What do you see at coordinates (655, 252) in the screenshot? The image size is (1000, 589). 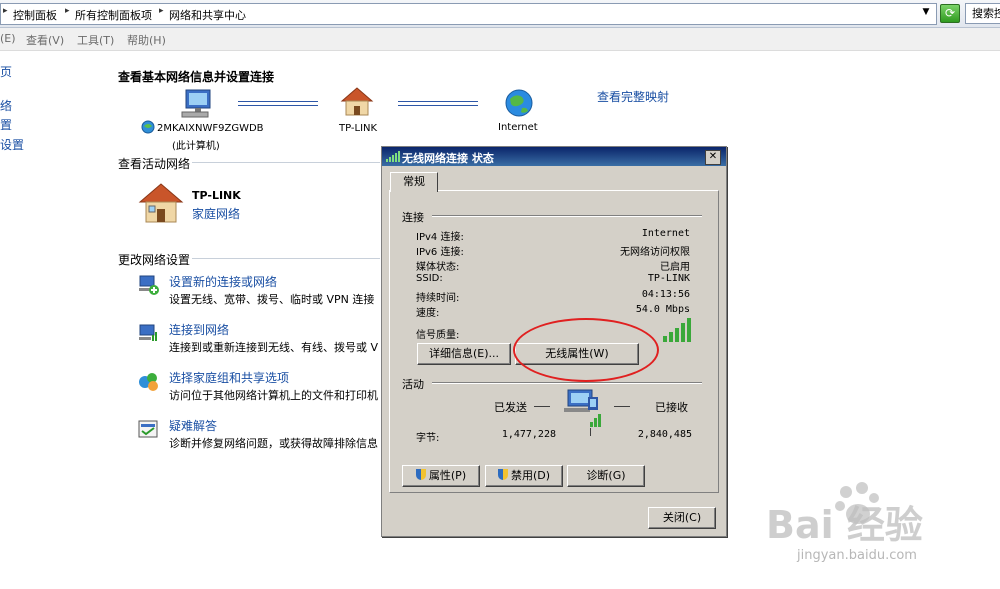 I see `row-value-ipv6: 无网络访问权限` at bounding box center [655, 252].